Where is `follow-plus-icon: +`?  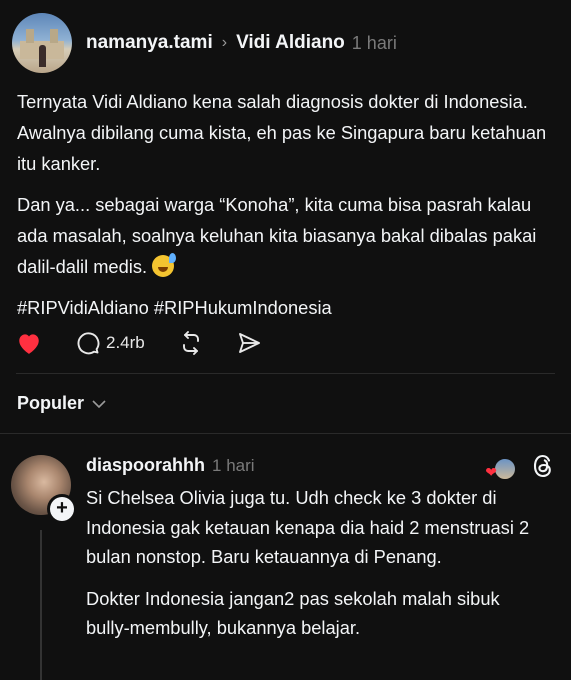
follow-plus-icon: + is located at coordinates (62, 509).